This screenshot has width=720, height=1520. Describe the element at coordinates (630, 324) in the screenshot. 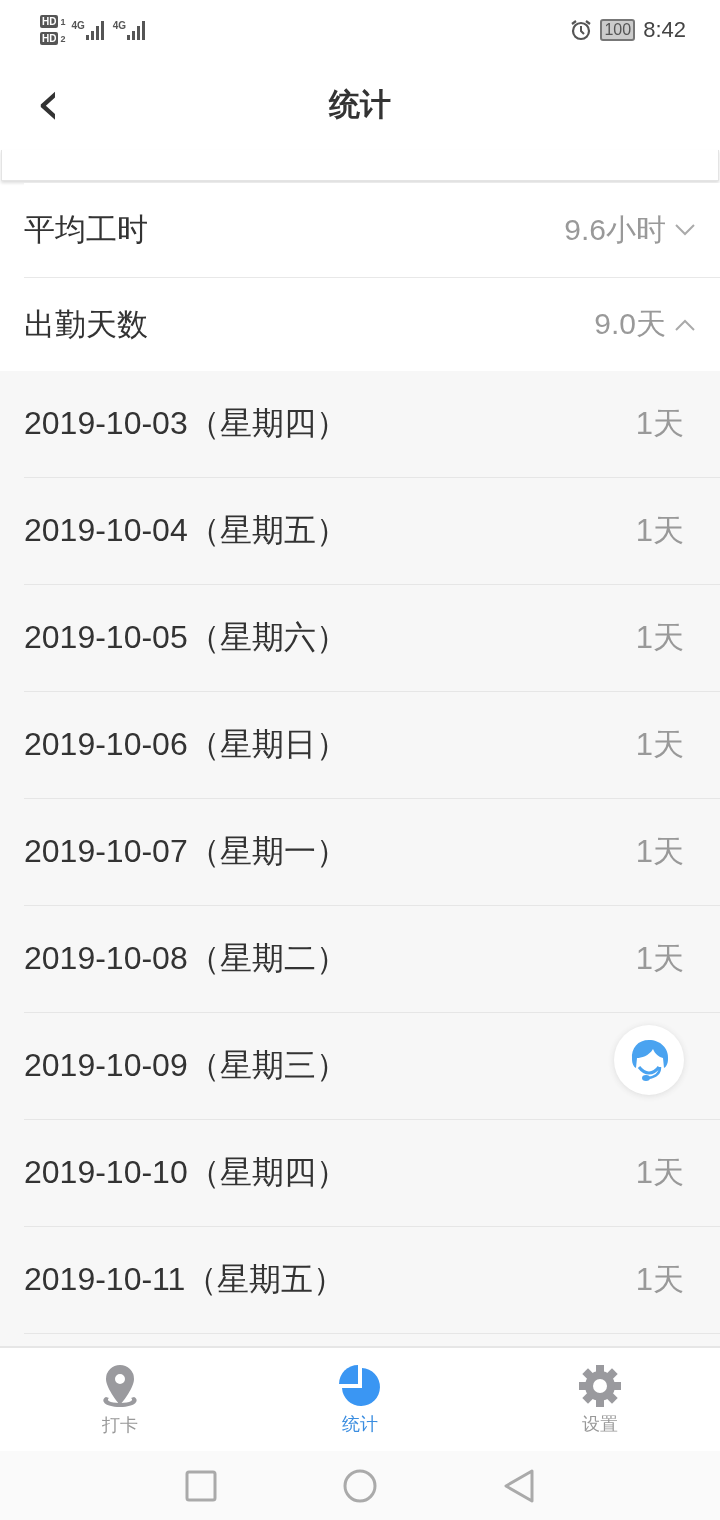

I see `stat-value: 9.0天` at that location.